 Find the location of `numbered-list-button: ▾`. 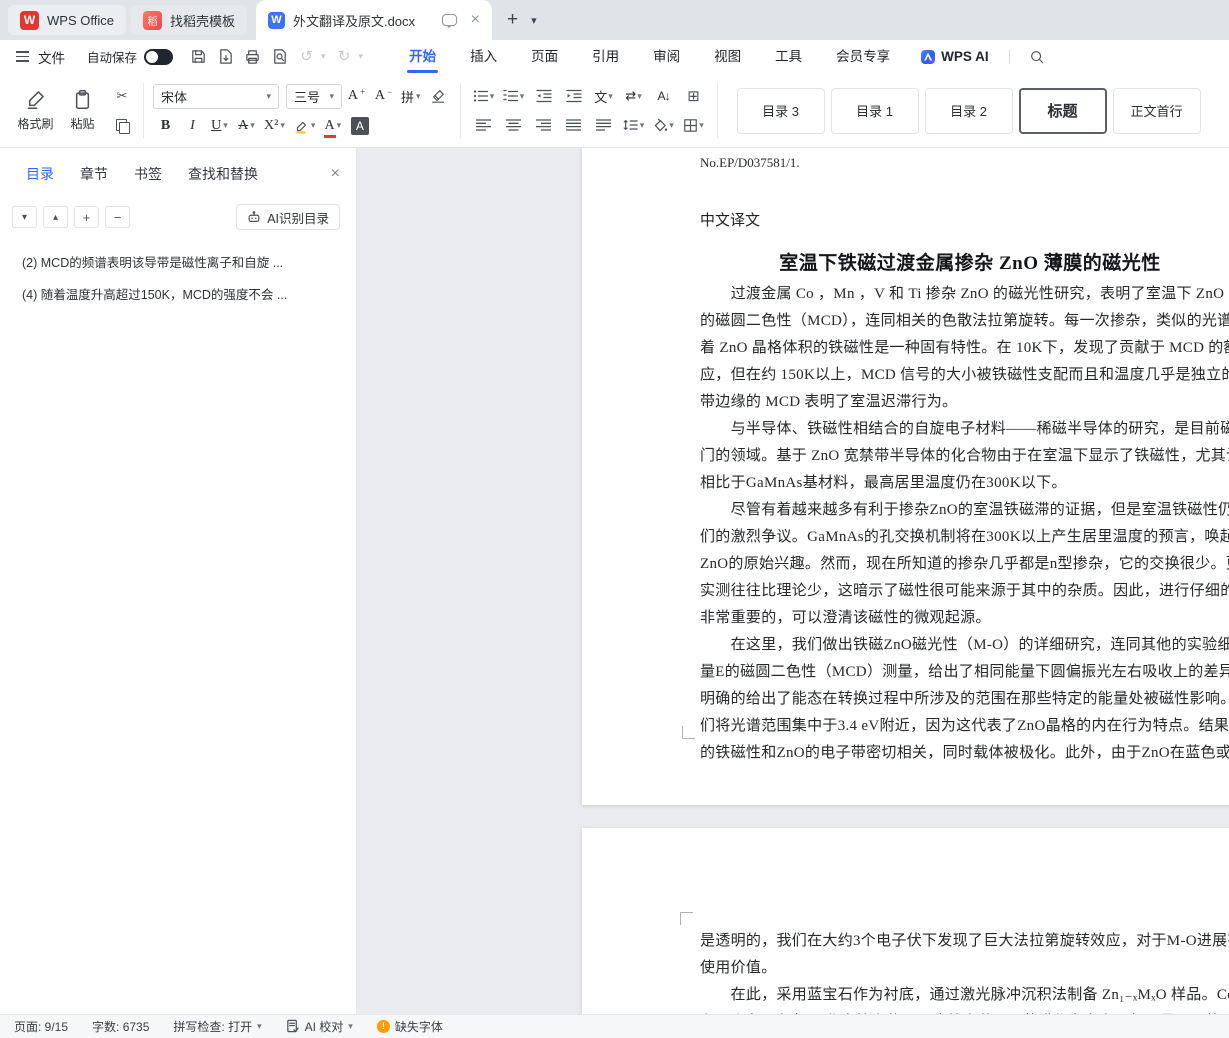

numbered-list-button: ▾ is located at coordinates (514, 96).